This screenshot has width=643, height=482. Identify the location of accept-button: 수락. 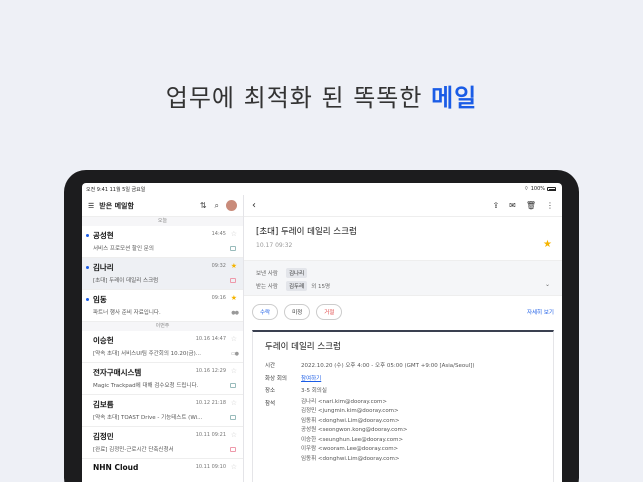
(265, 312).